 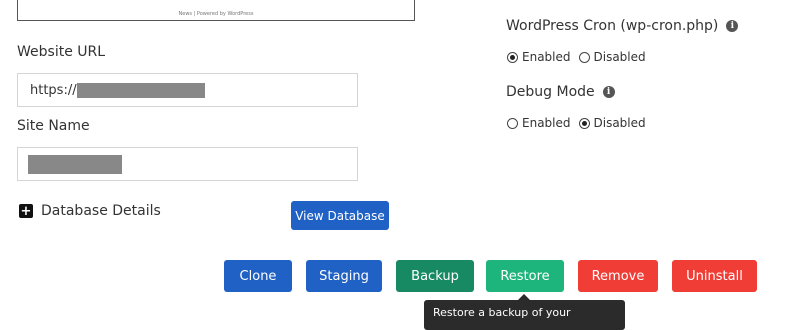 I want to click on staging-button: Staging, so click(x=344, y=276).